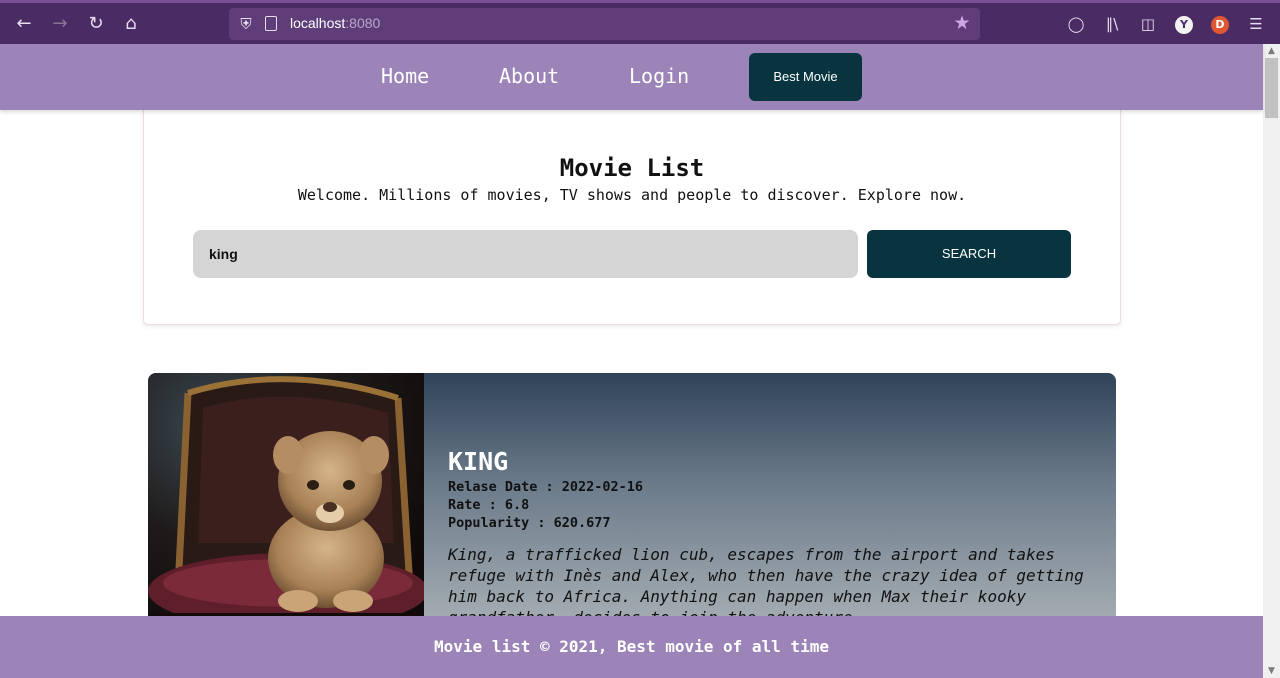  Describe the element at coordinates (489, 505) in the screenshot. I see `movie-rate: Rate : 6.8` at that location.